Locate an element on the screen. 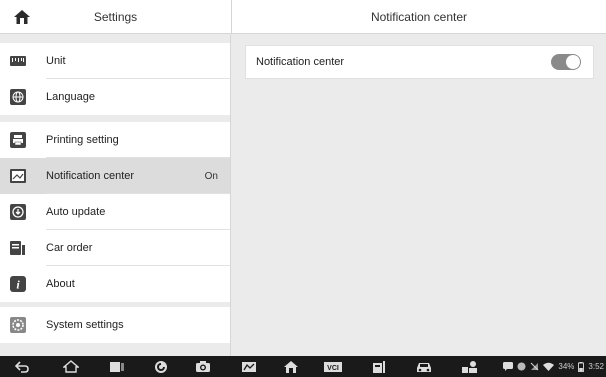 The width and height of the screenshot is (606, 377). remote-expert-button is located at coordinates (470, 366).